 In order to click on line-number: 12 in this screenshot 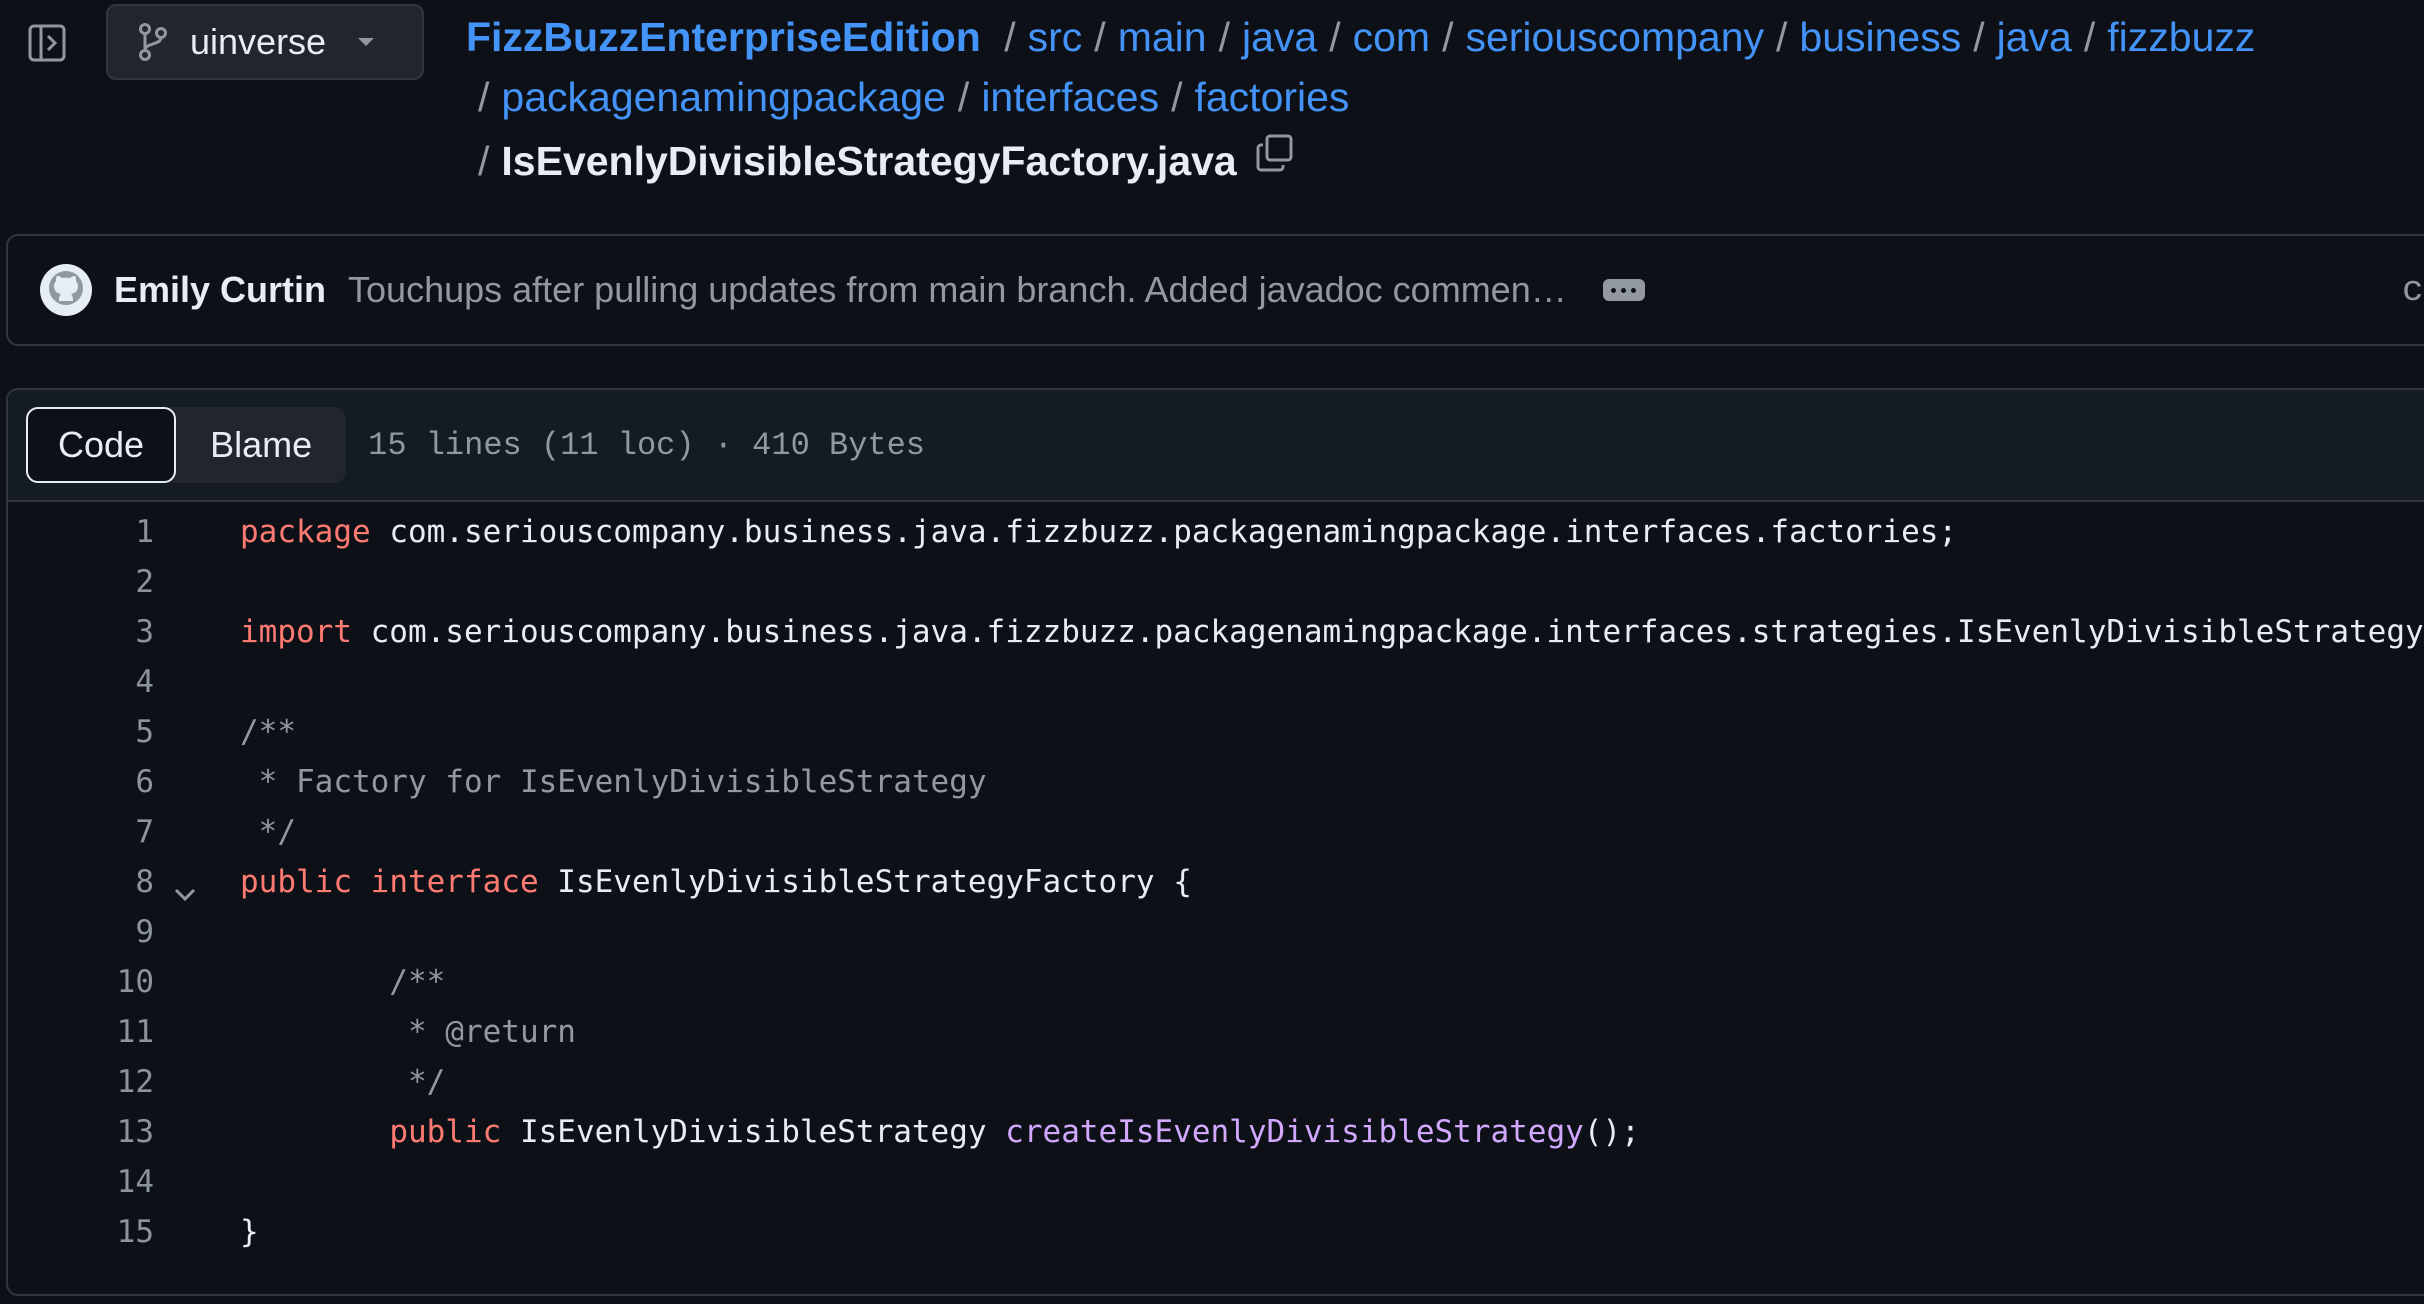, I will do `click(135, 1082)`.